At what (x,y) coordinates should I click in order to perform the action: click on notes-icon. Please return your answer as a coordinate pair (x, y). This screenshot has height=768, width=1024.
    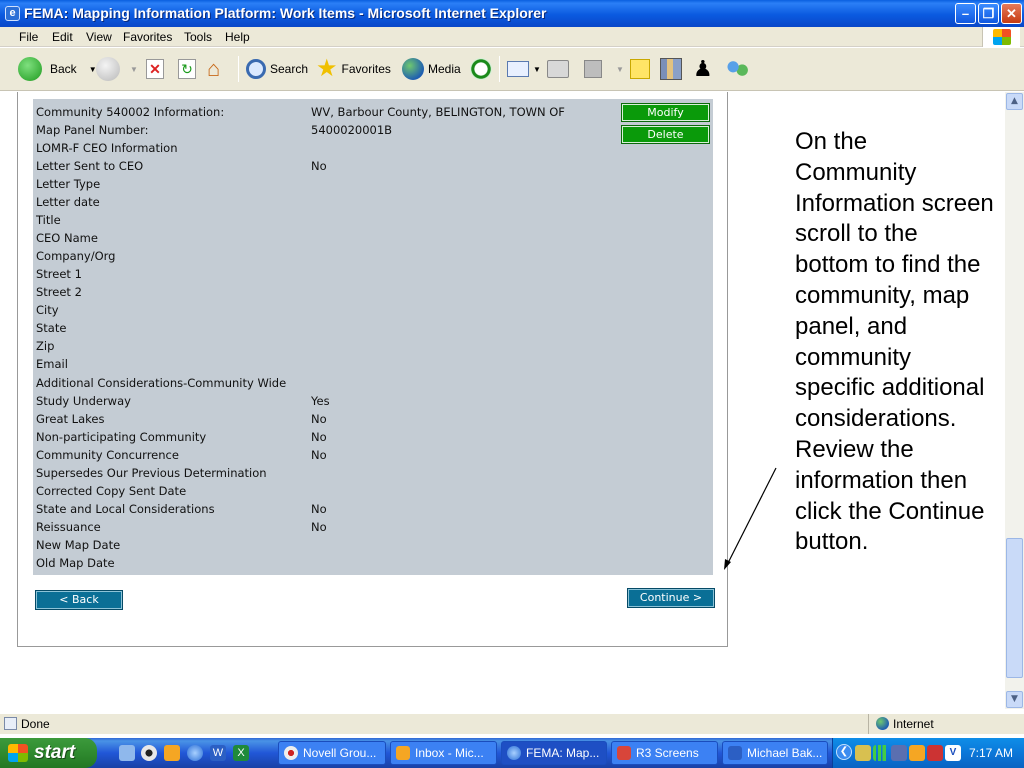
    Looking at the image, I should click on (640, 69).